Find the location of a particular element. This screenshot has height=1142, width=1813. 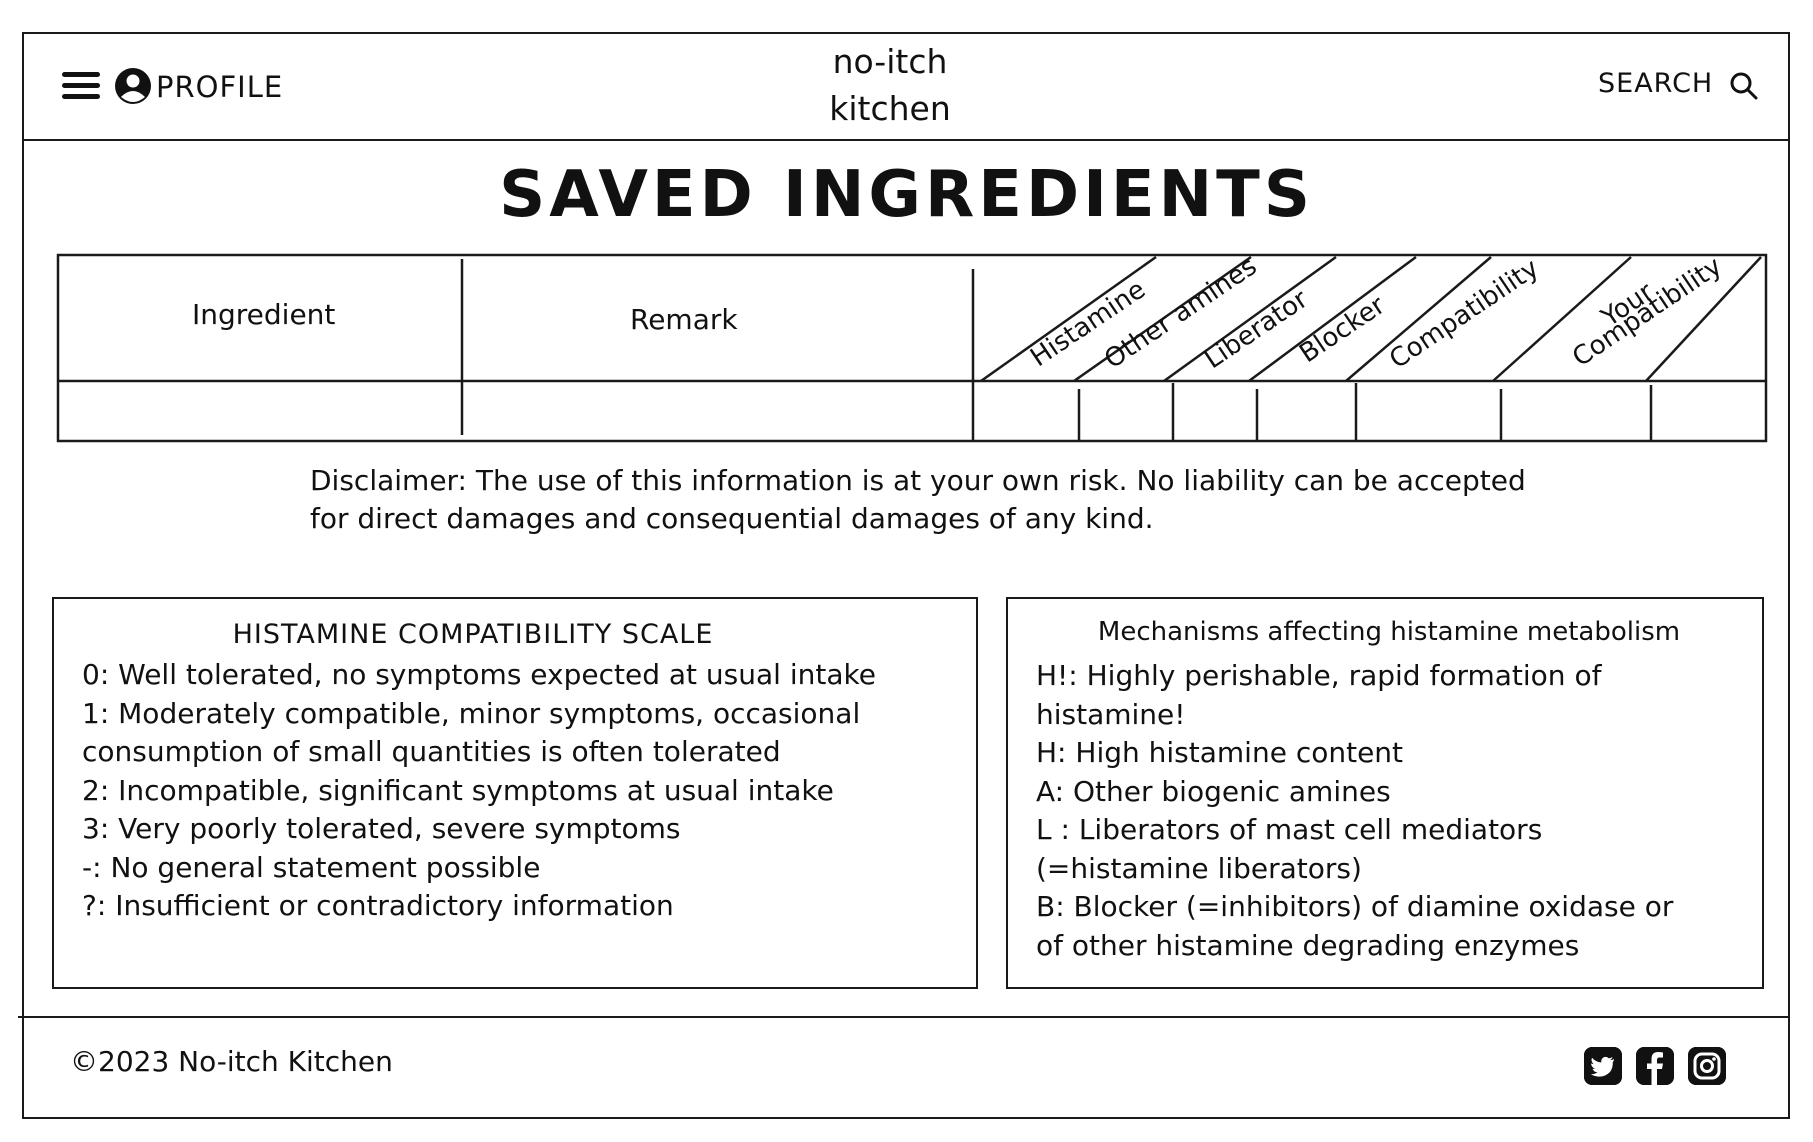

mechanism-item: A: Other biogenic amines is located at coordinates (1213, 791).